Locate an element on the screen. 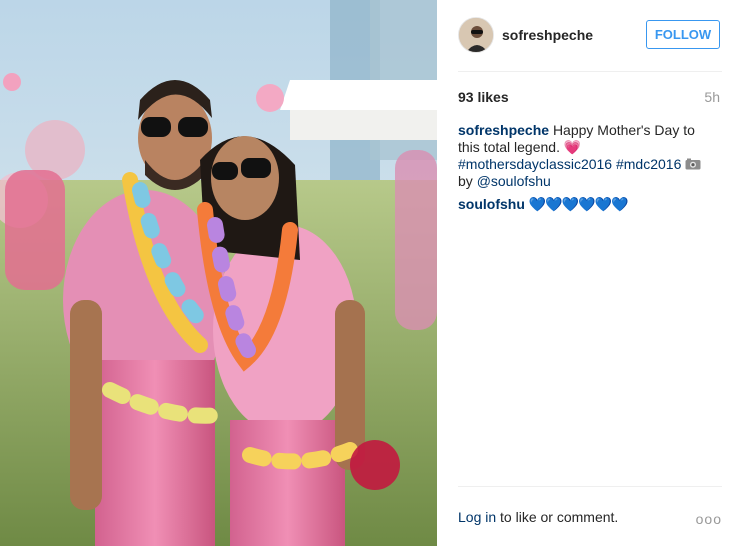 The height and width of the screenshot is (546, 740). login-prompt: Log in to like or comment. is located at coordinates (538, 517).